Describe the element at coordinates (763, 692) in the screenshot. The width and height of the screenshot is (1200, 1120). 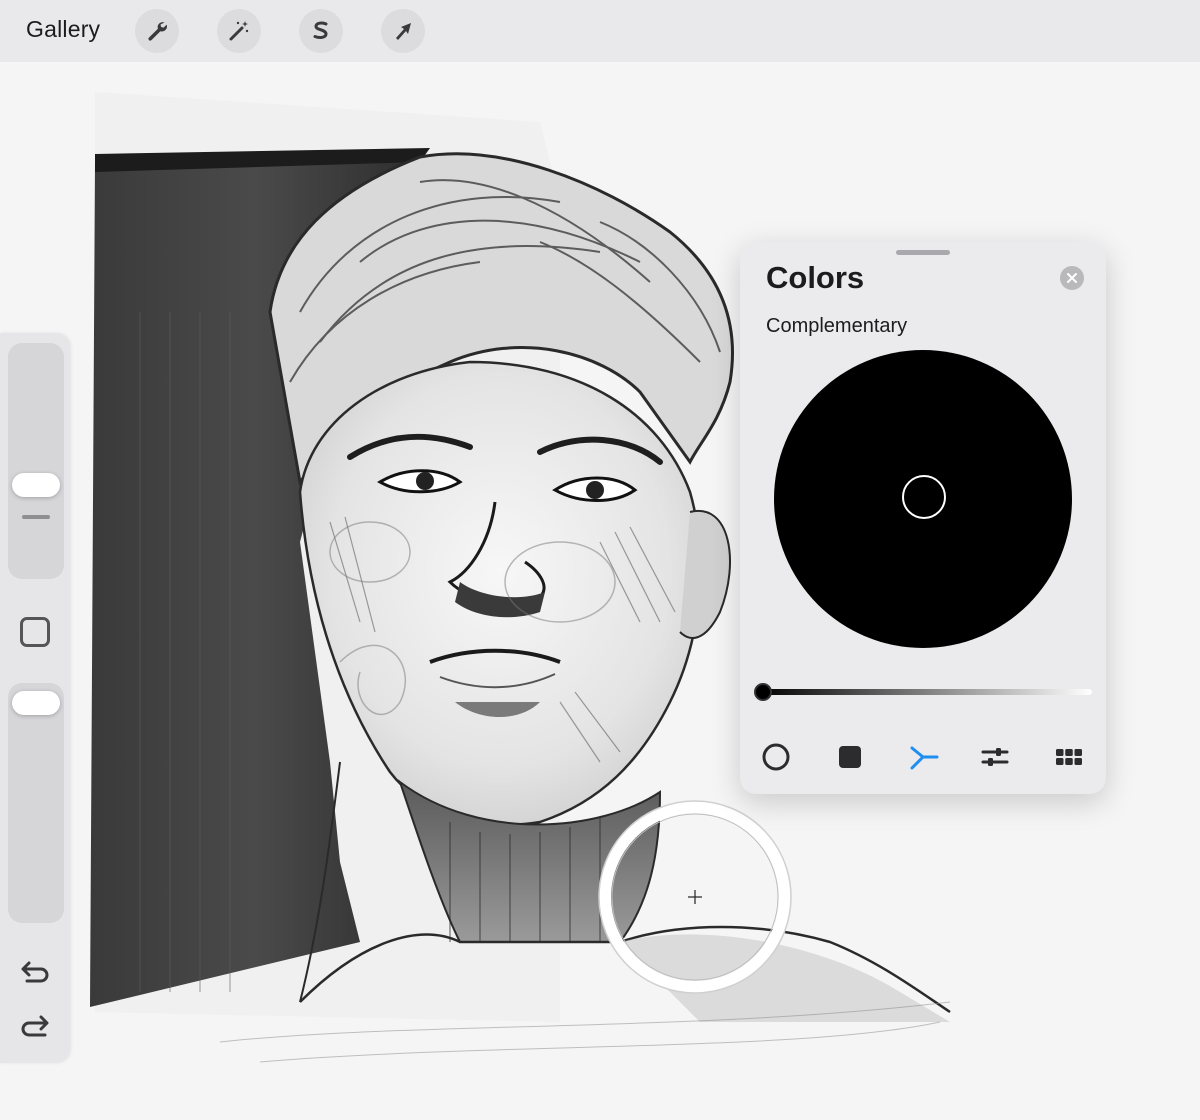
I see `brightness-knob` at that location.